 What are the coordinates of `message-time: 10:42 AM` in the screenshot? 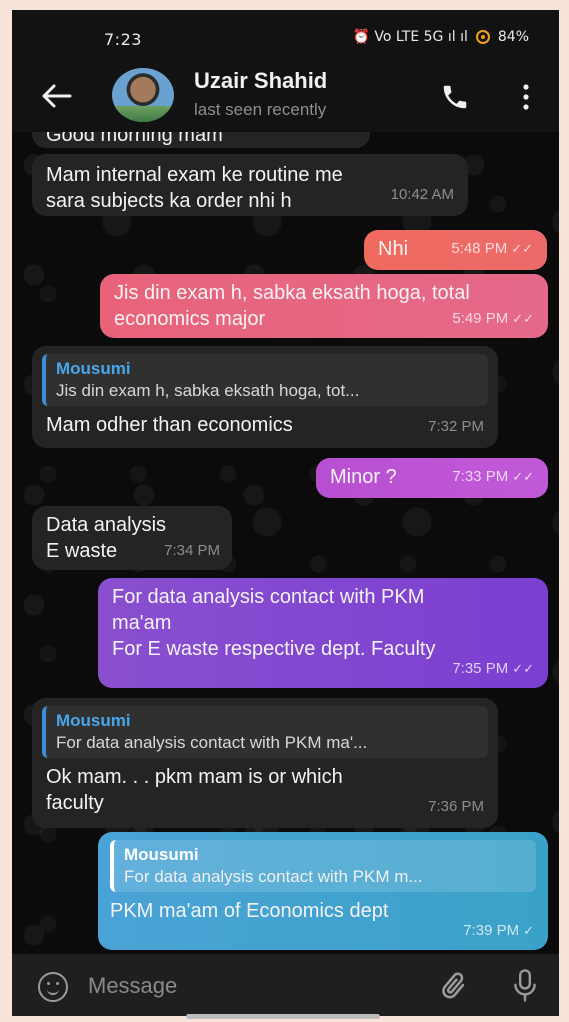 It's located at (422, 194).